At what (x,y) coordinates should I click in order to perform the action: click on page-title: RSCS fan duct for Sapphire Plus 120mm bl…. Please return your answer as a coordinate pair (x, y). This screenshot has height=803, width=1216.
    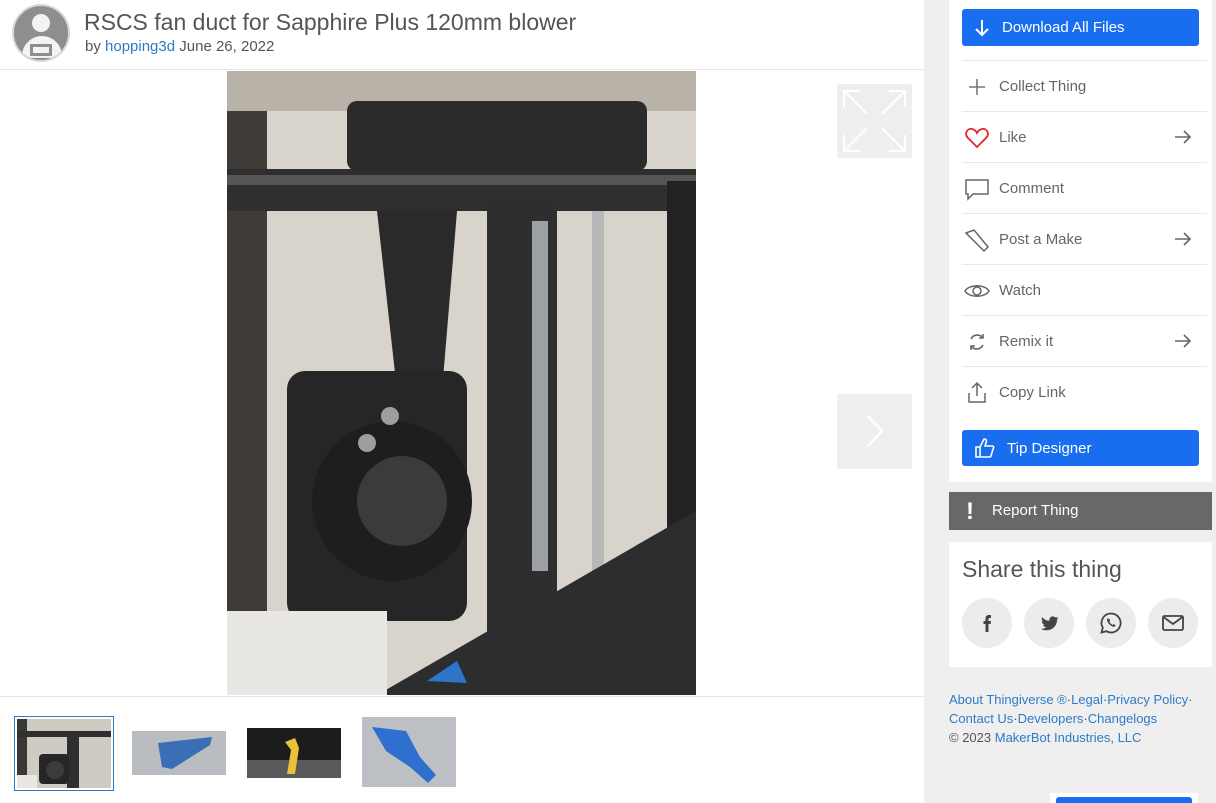
    Looking at the image, I should click on (330, 22).